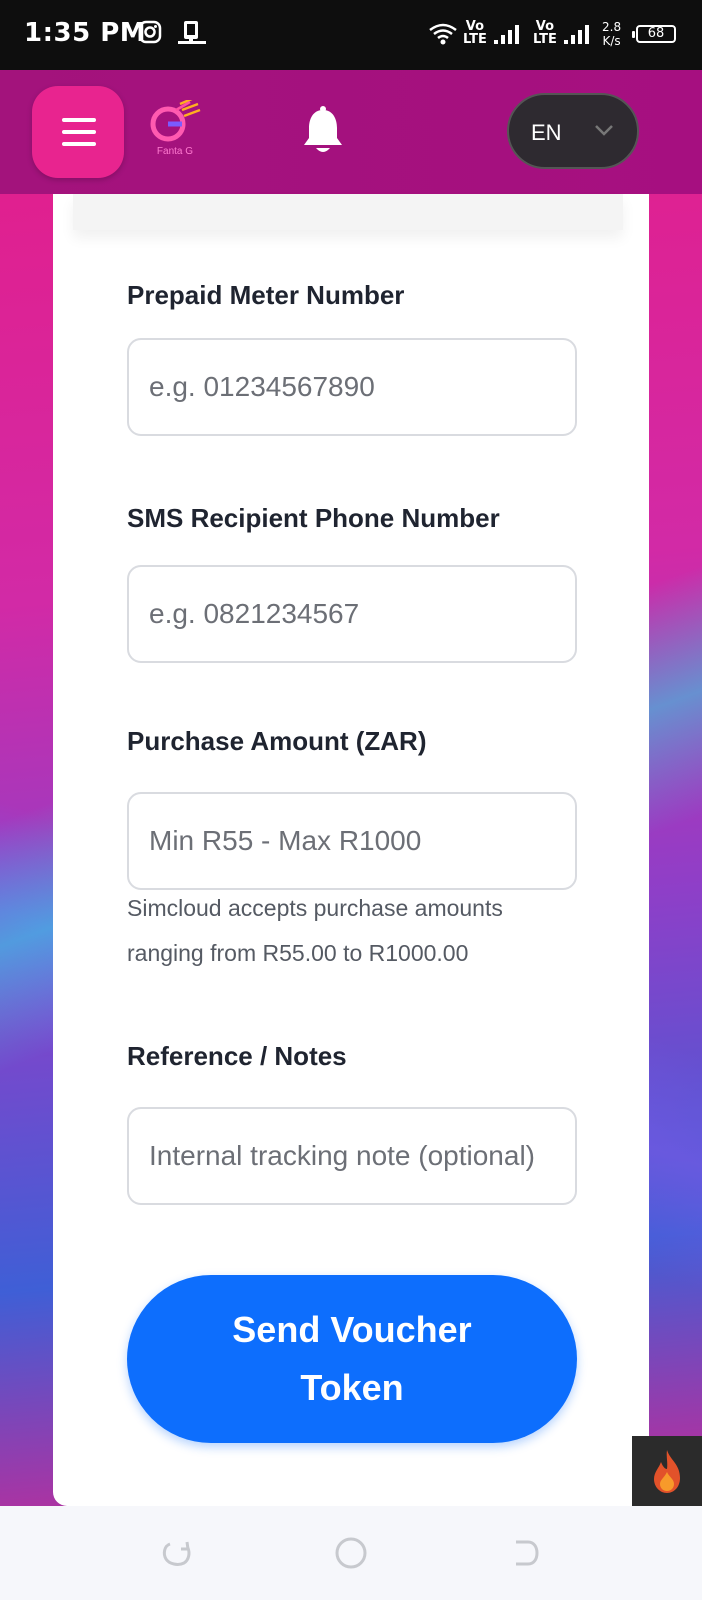 Image resolution: width=702 pixels, height=1600 pixels. I want to click on phone-number-input, so click(352, 614).